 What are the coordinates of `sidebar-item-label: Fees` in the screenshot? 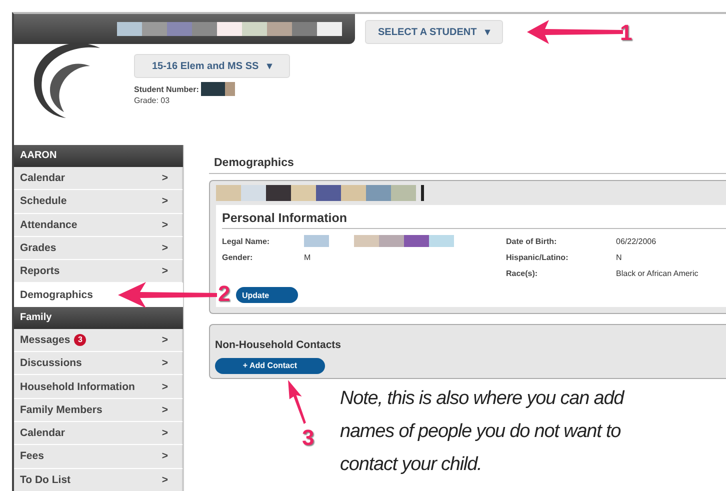 It's located at (32, 456).